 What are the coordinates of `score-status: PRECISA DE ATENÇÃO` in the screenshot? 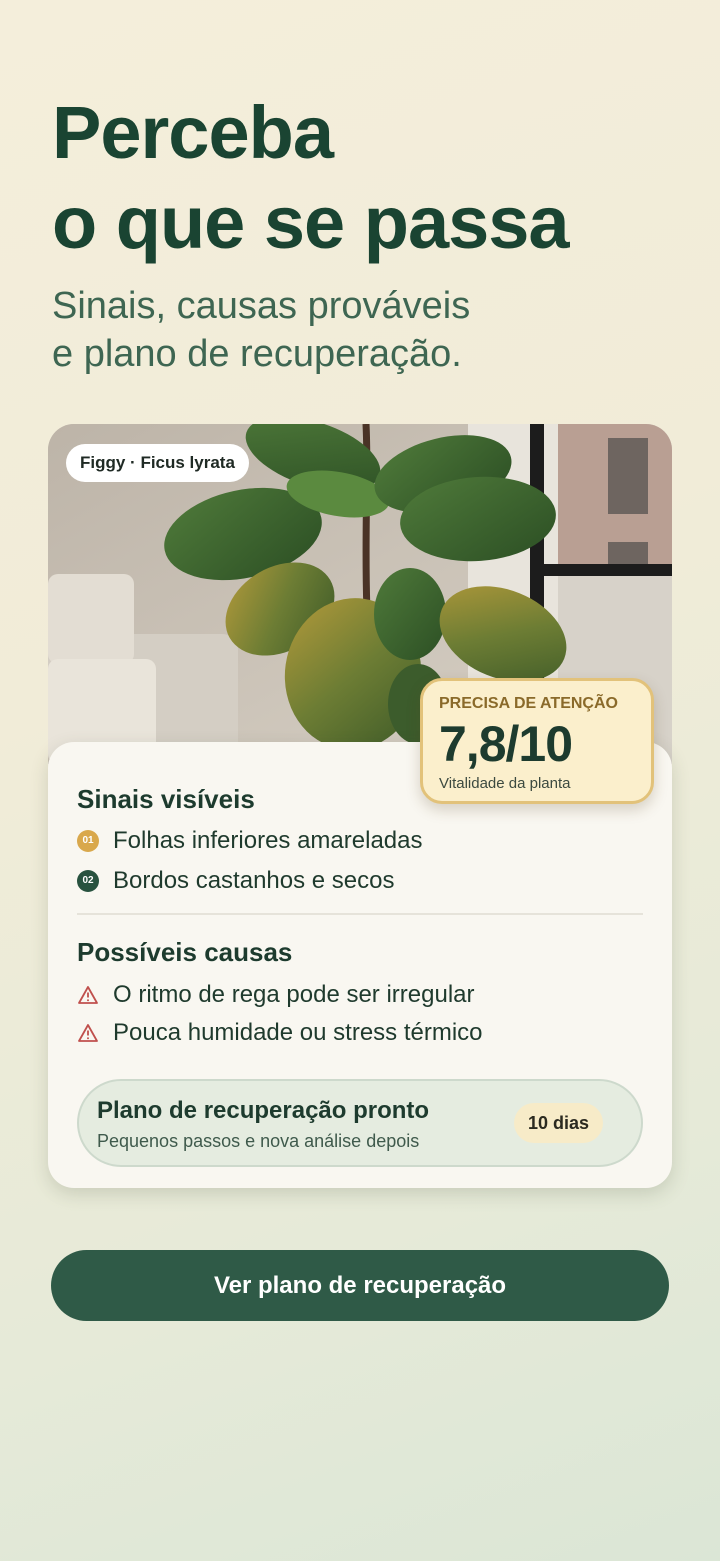 It's located at (528, 703).